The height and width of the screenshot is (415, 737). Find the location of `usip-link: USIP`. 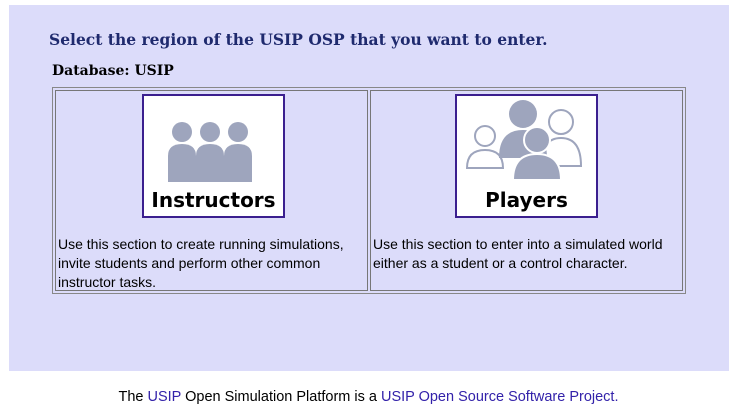

usip-link: USIP is located at coordinates (165, 397).